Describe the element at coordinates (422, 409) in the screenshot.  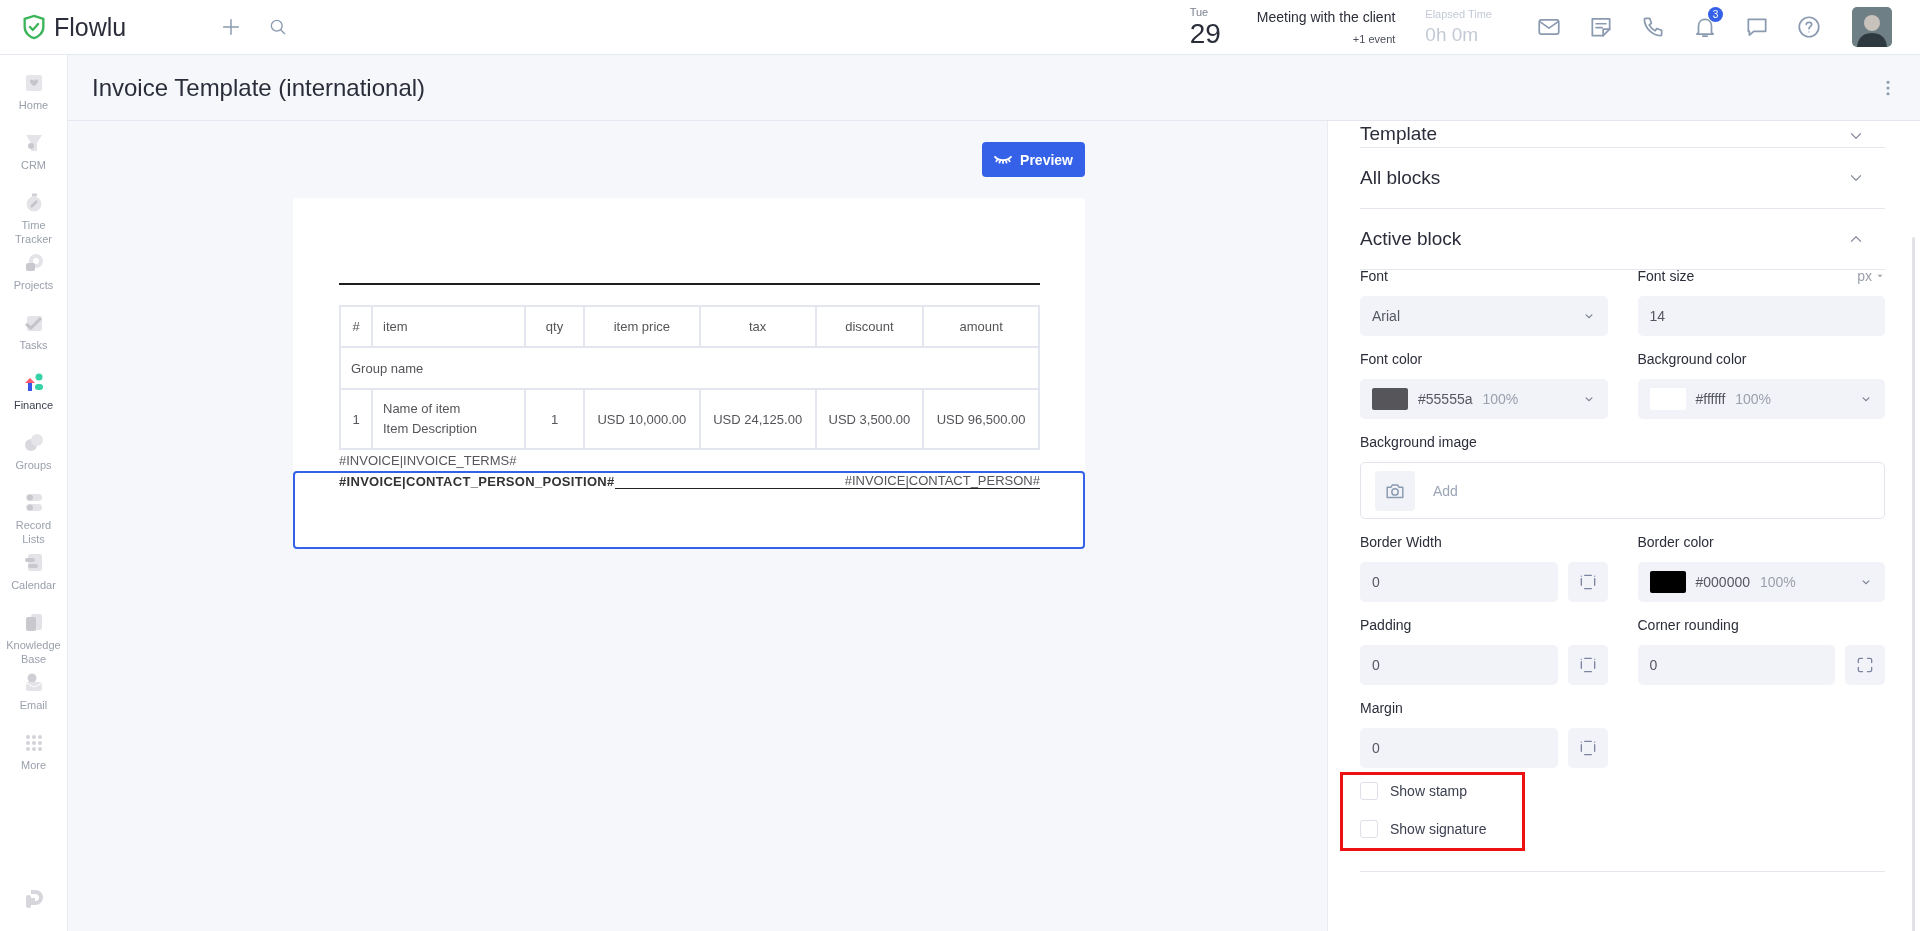
I see `table-cell-text: Name of item` at that location.